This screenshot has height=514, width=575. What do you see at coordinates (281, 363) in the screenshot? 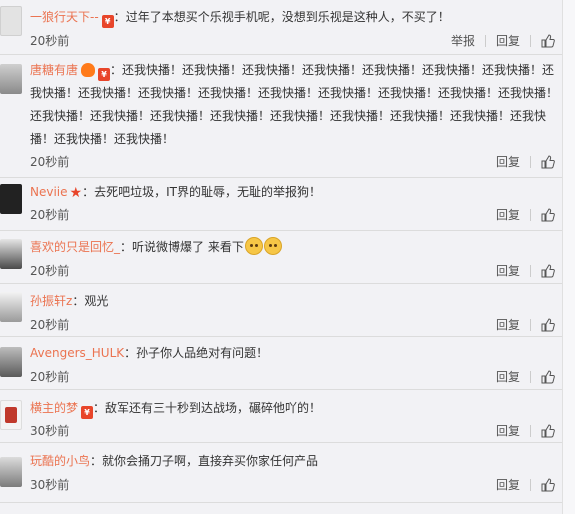
I see `comment-item: Avengers_HULK：孙子你人品绝对有问题！ 20秒前 回复` at bounding box center [281, 363].